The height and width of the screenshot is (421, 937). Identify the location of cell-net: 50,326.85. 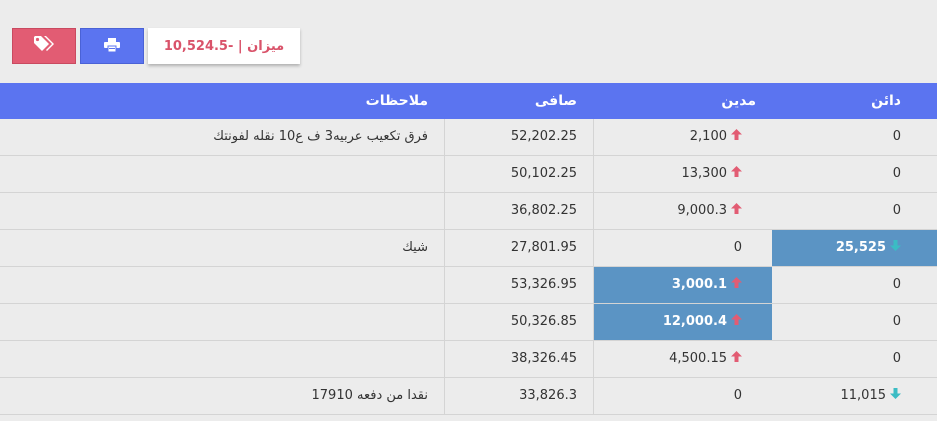
(518, 322).